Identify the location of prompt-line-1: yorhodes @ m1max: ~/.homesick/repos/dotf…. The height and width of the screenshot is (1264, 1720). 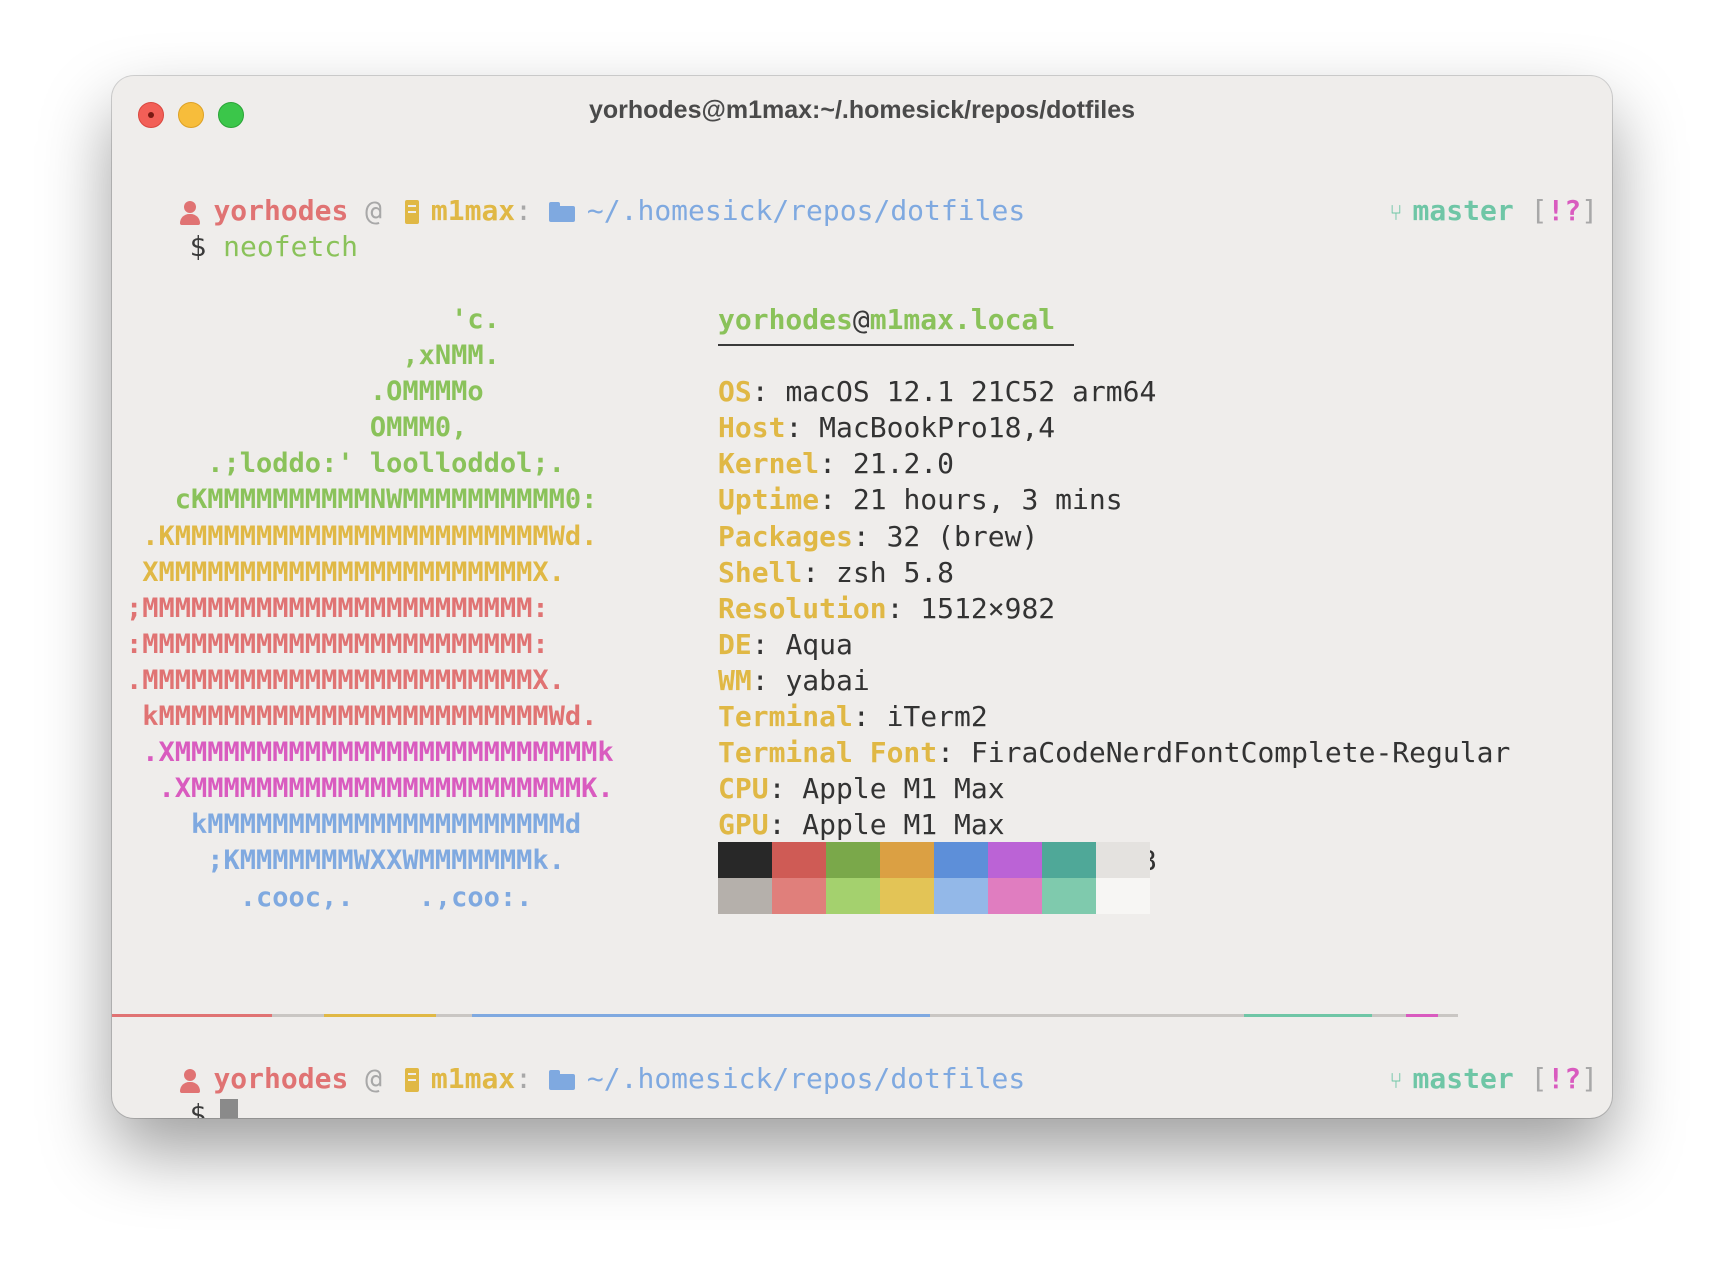
(568, 192).